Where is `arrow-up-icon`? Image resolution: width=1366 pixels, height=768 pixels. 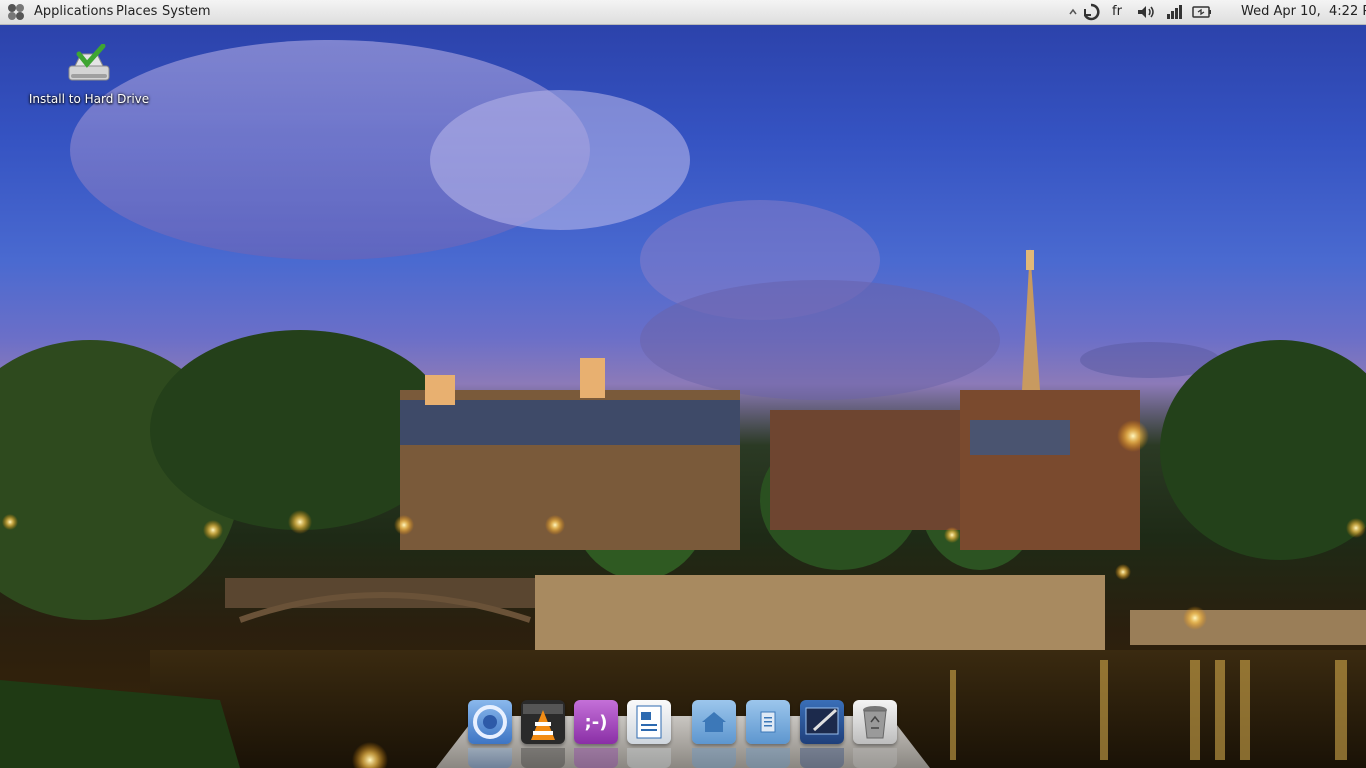 arrow-up-icon is located at coordinates (1073, 12).